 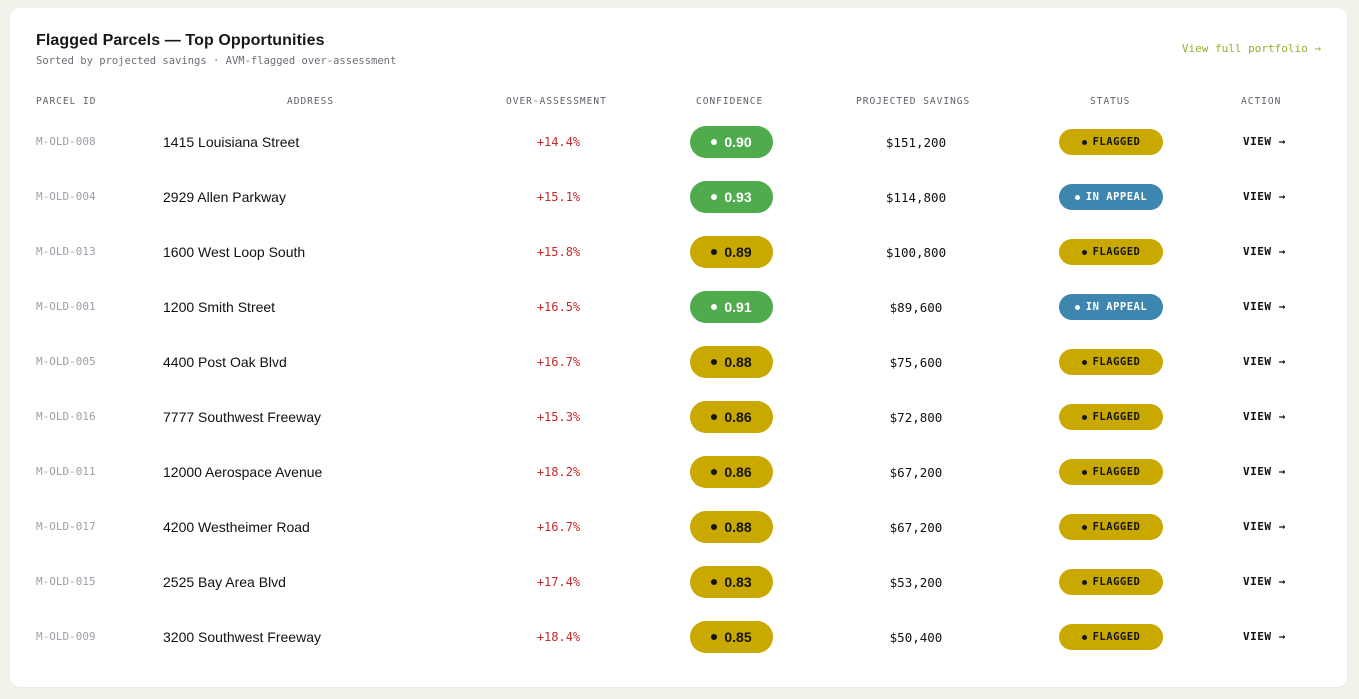 What do you see at coordinates (66, 581) in the screenshot?
I see `parcel-id: M-OLD-015` at bounding box center [66, 581].